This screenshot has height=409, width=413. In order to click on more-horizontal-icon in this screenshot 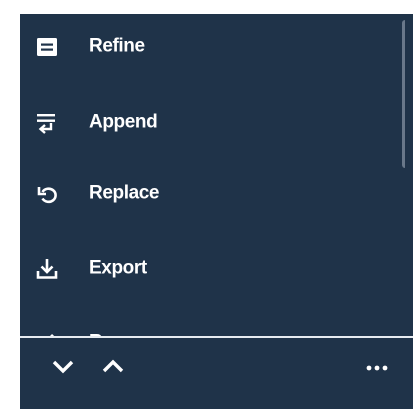, I will do `click(377, 366)`.